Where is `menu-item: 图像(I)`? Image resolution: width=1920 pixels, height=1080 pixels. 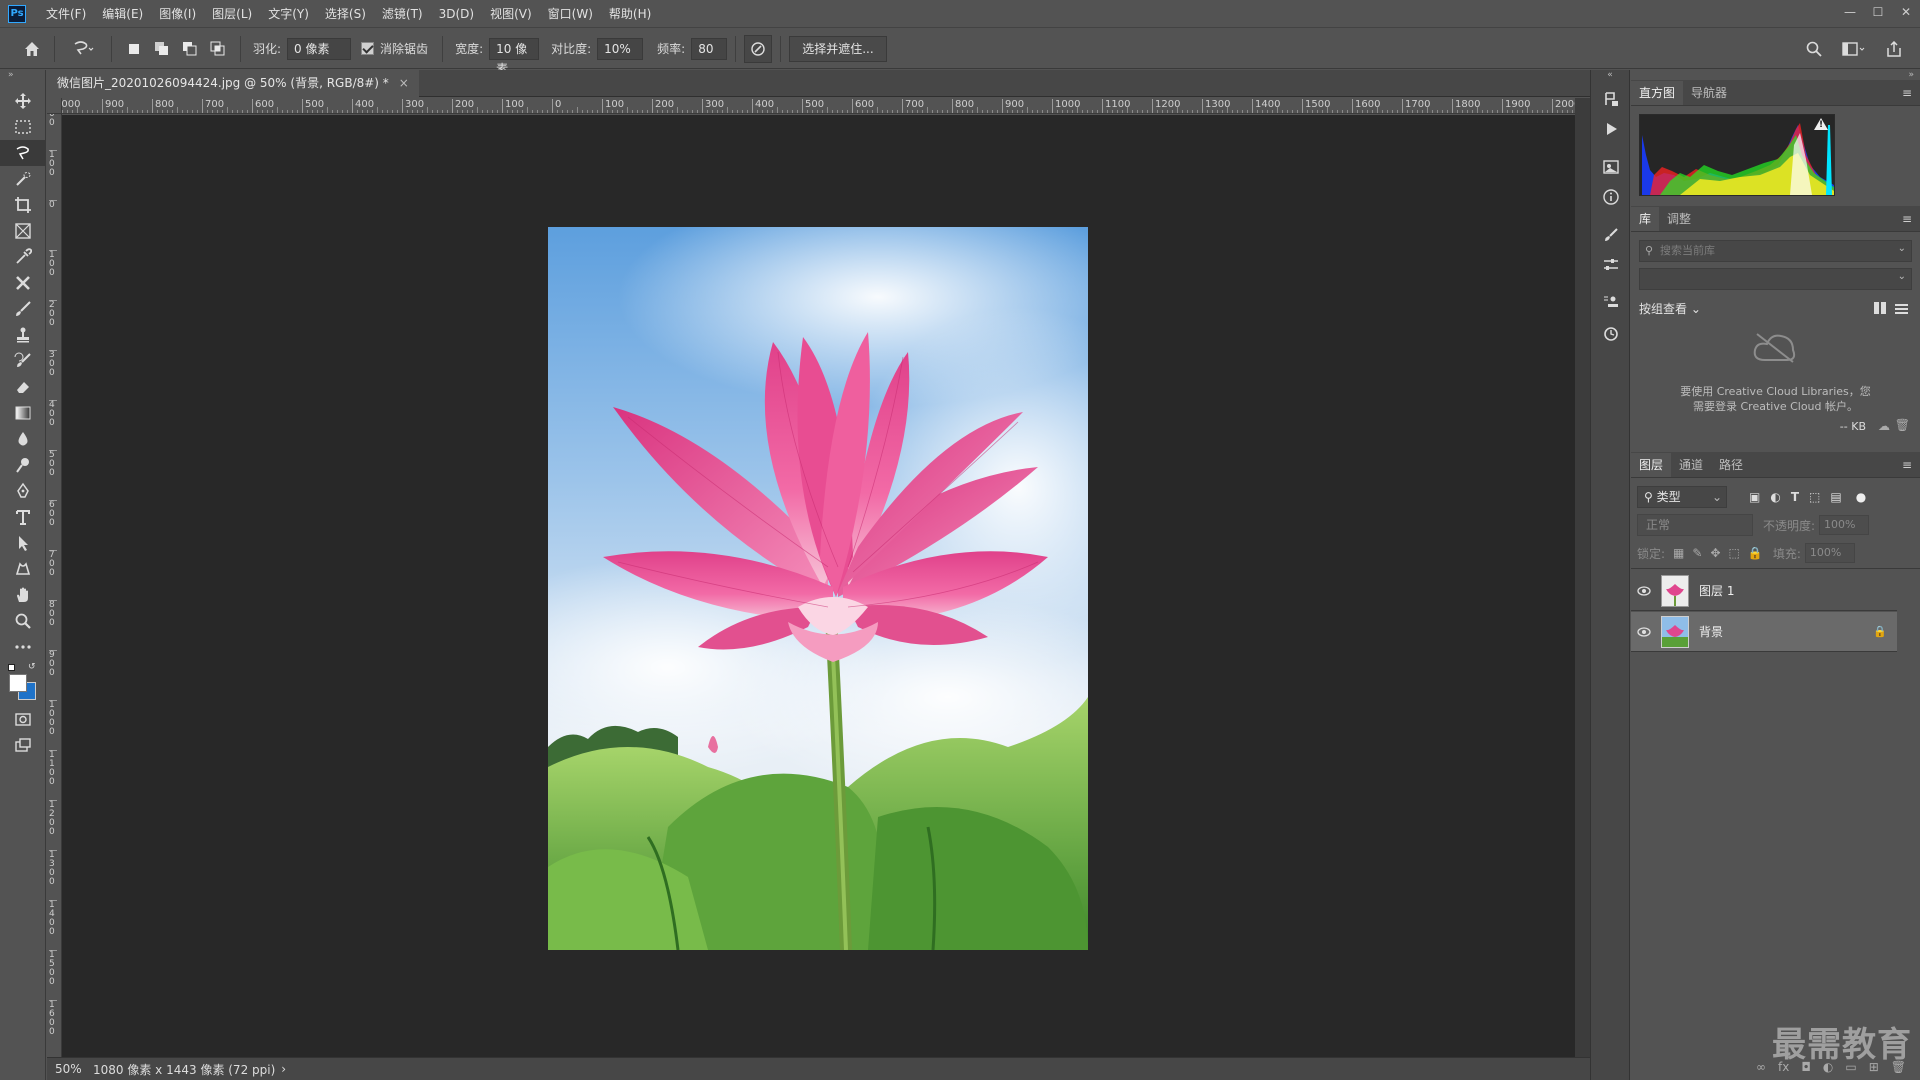 menu-item: 图像(I) is located at coordinates (177, 14).